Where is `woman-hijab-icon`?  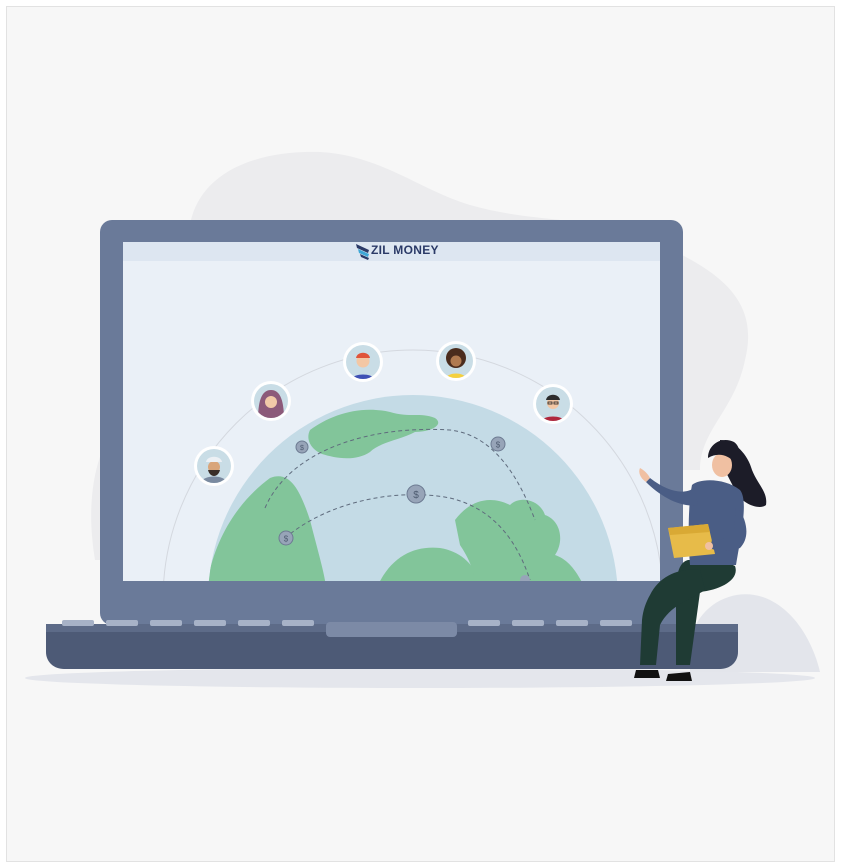
woman-hijab-icon is located at coordinates (271, 401).